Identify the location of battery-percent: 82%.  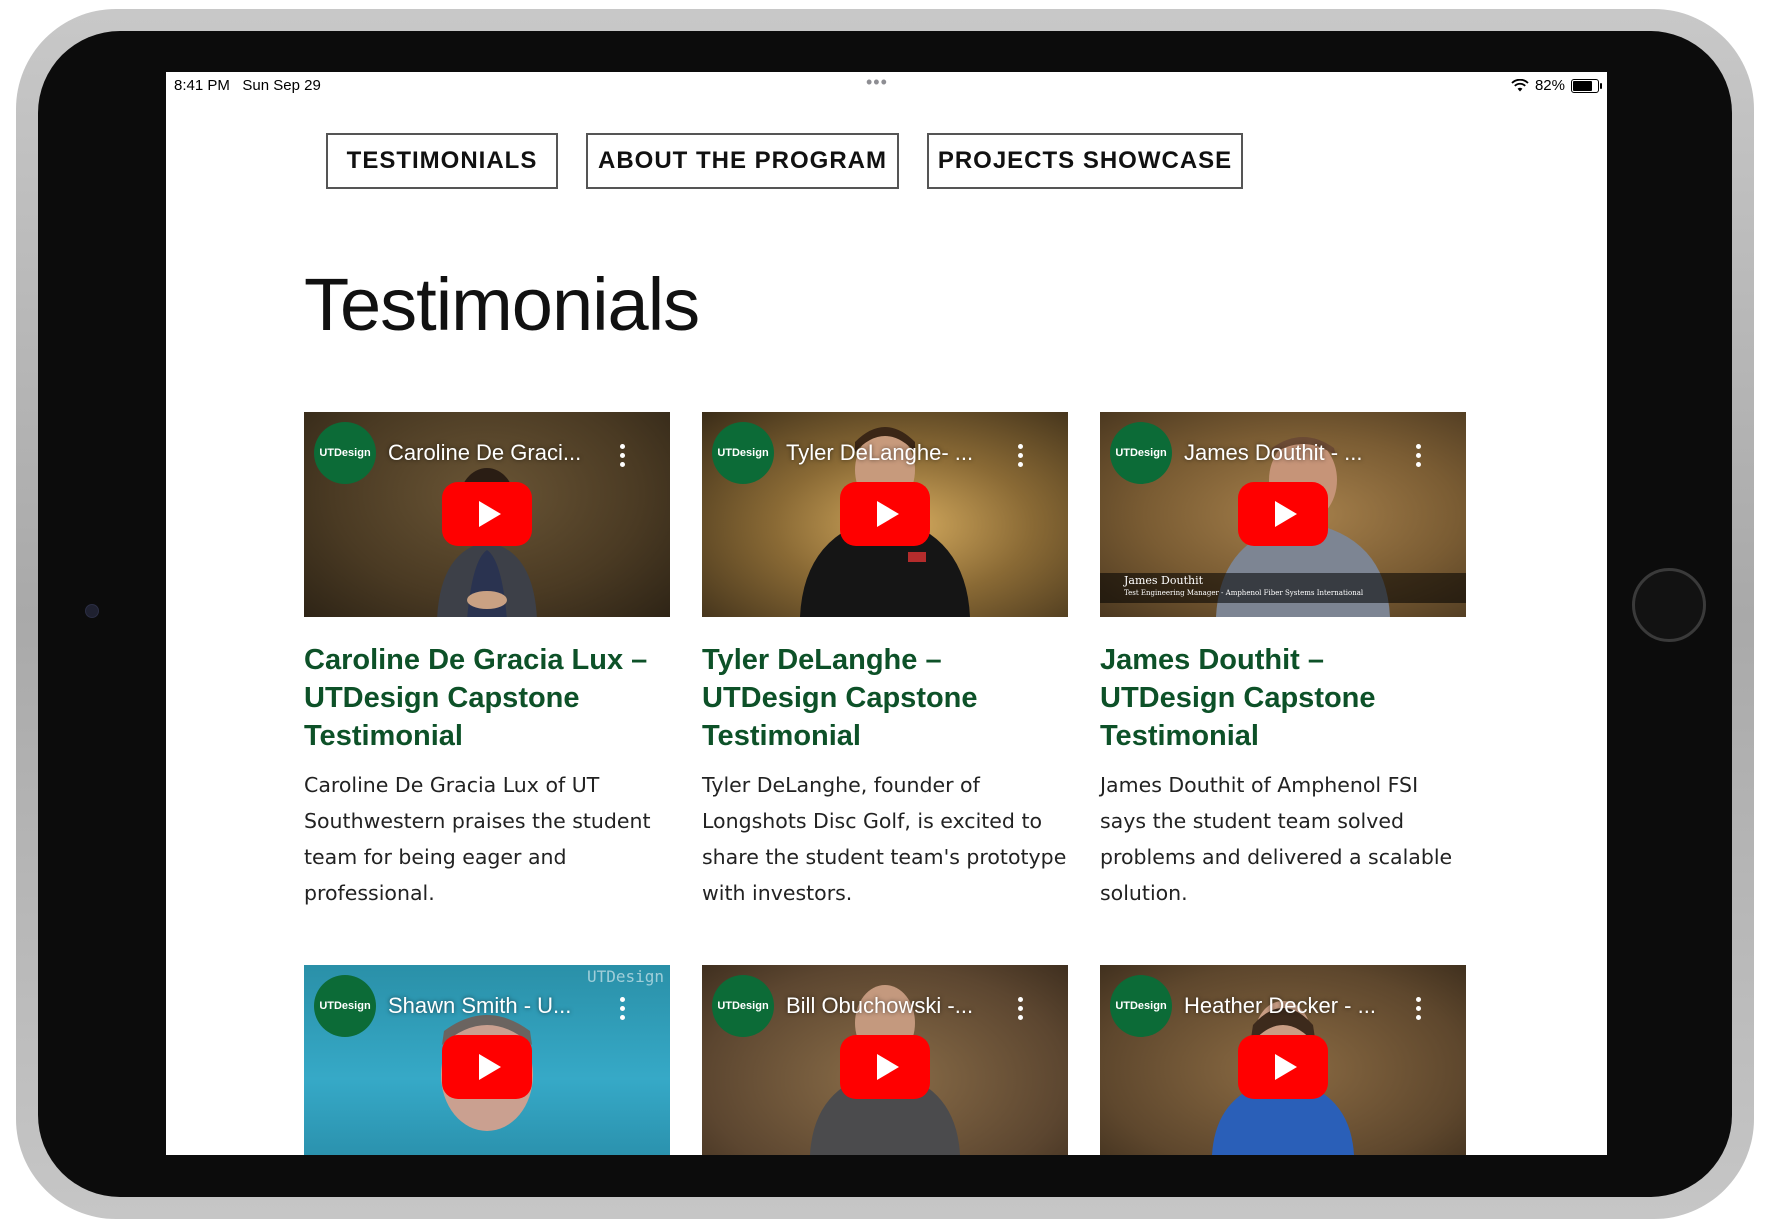
(1549, 85).